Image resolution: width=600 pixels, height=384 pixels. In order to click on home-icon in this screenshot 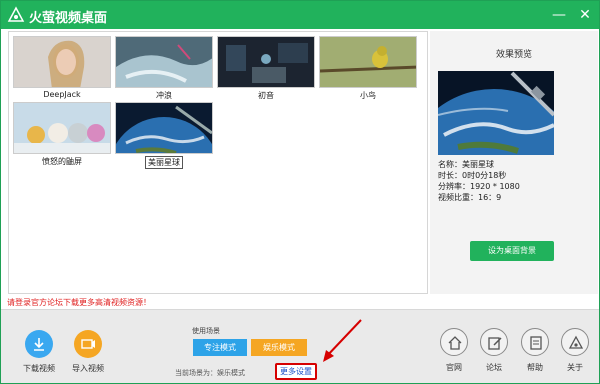, I will do `click(455, 343)`.